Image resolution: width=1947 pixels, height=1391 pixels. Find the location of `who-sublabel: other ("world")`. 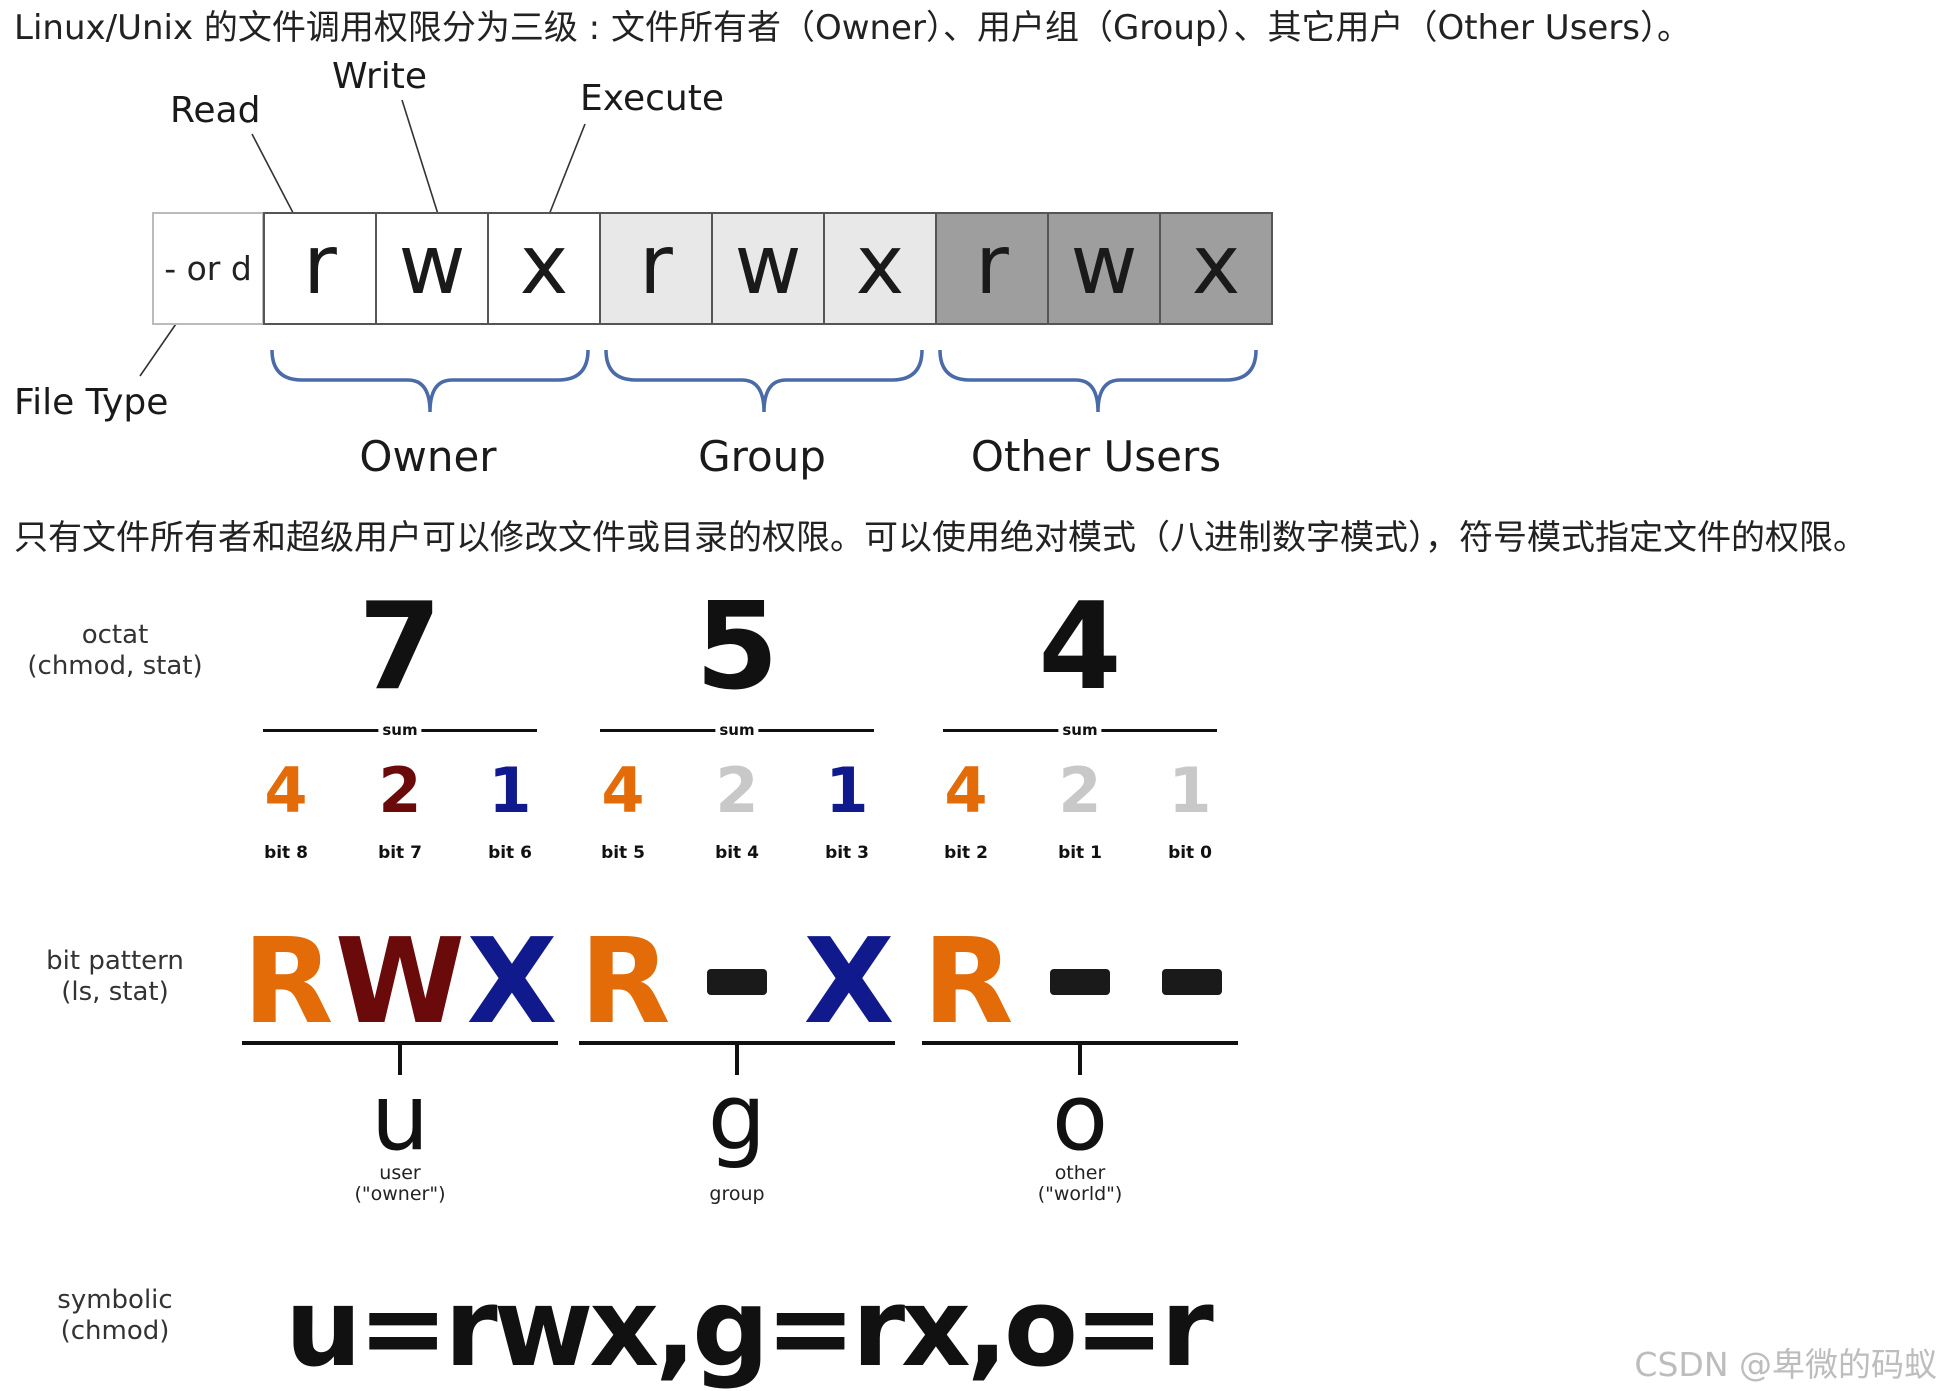

who-sublabel: other ("world") is located at coordinates (1080, 1184).